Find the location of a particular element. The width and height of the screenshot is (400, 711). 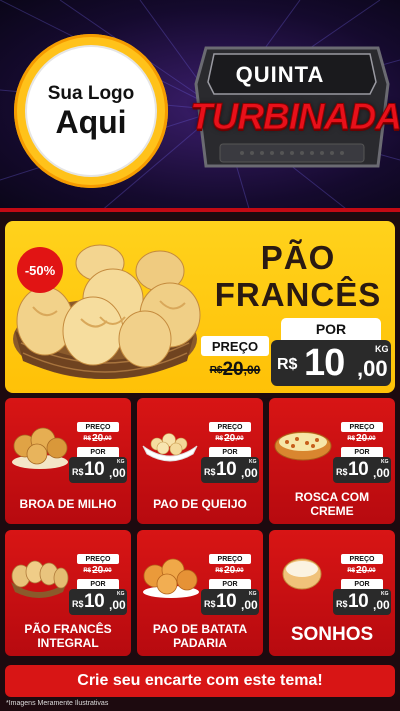

featured-new-price-label: POR is located at coordinates (331, 329).